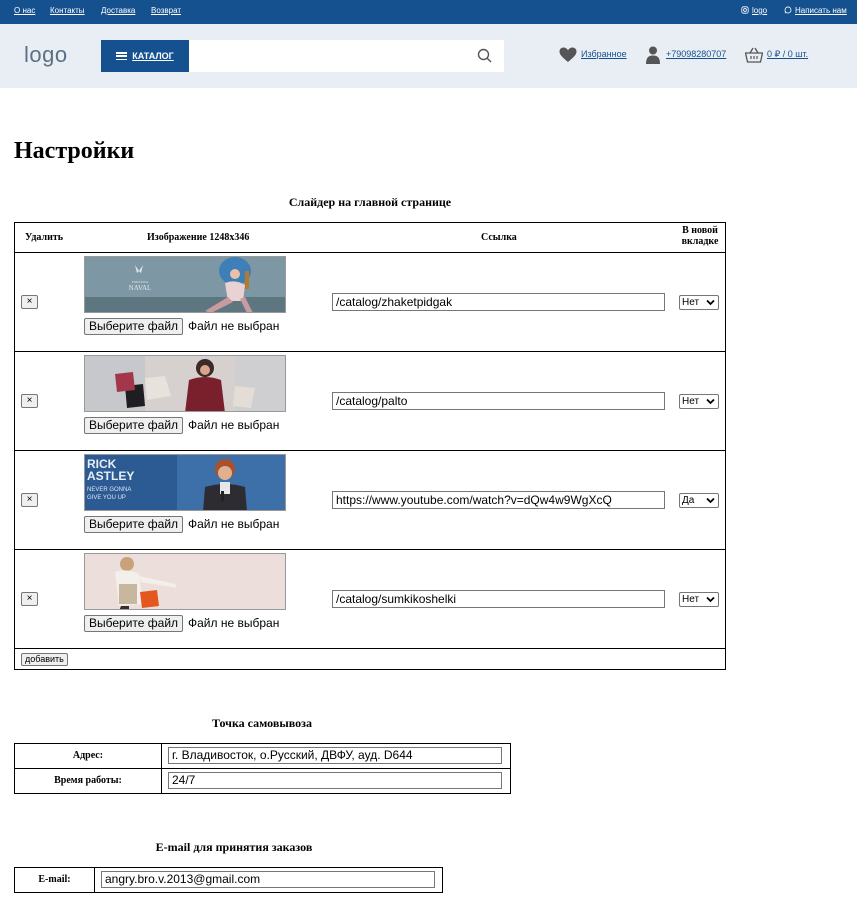  What do you see at coordinates (110, 476) in the screenshot?
I see `banner-text-line-2: ASTLEY` at bounding box center [110, 476].